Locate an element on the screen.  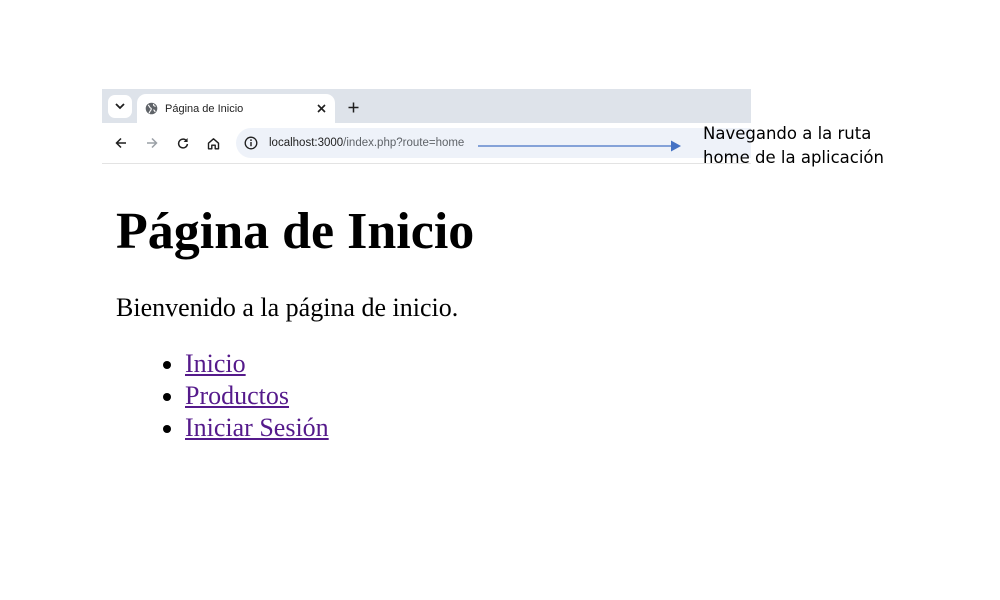
active-tab: Página de Inicio is located at coordinates (236, 108).